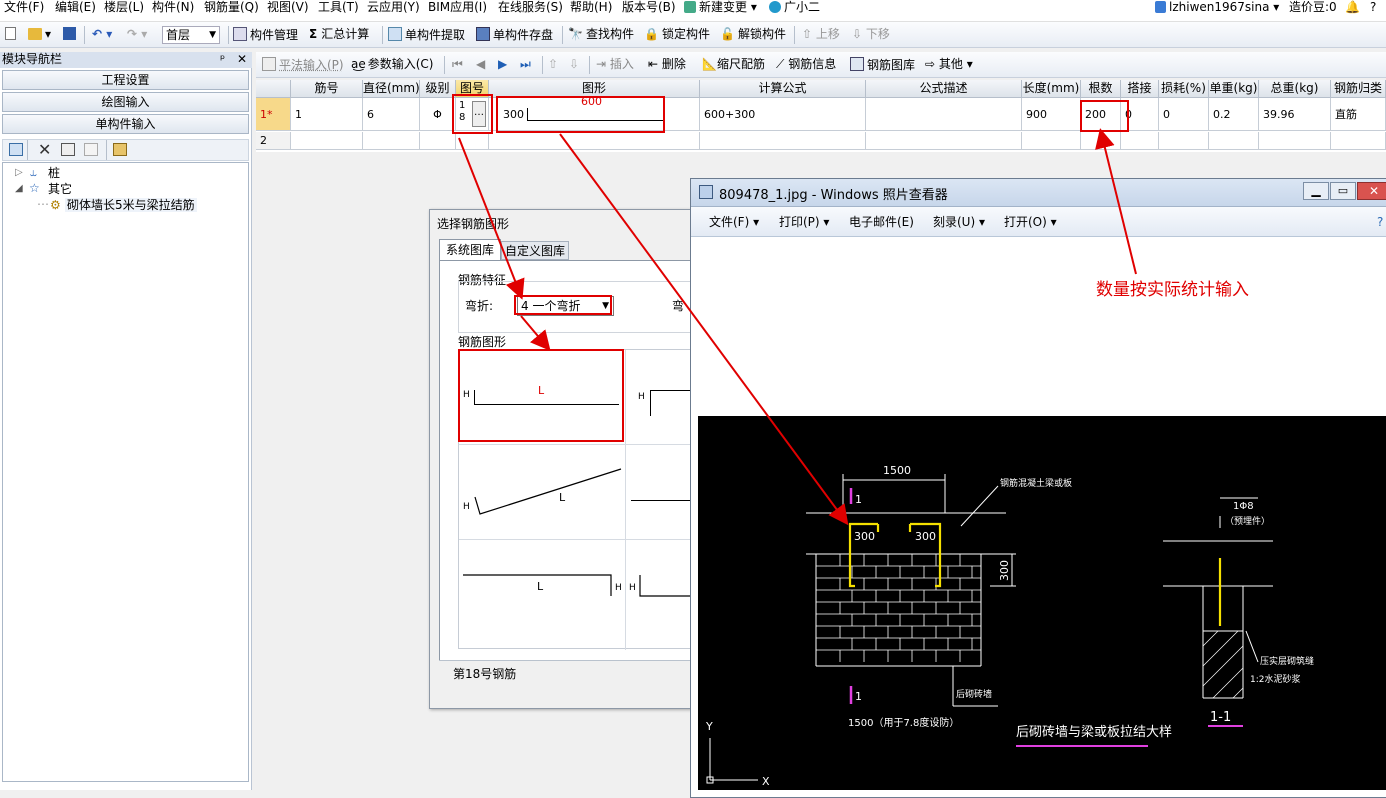 This screenshot has height=798, width=1386. What do you see at coordinates (704, 329) in the screenshot?
I see `arrow-to-drawing` at bounding box center [704, 329].